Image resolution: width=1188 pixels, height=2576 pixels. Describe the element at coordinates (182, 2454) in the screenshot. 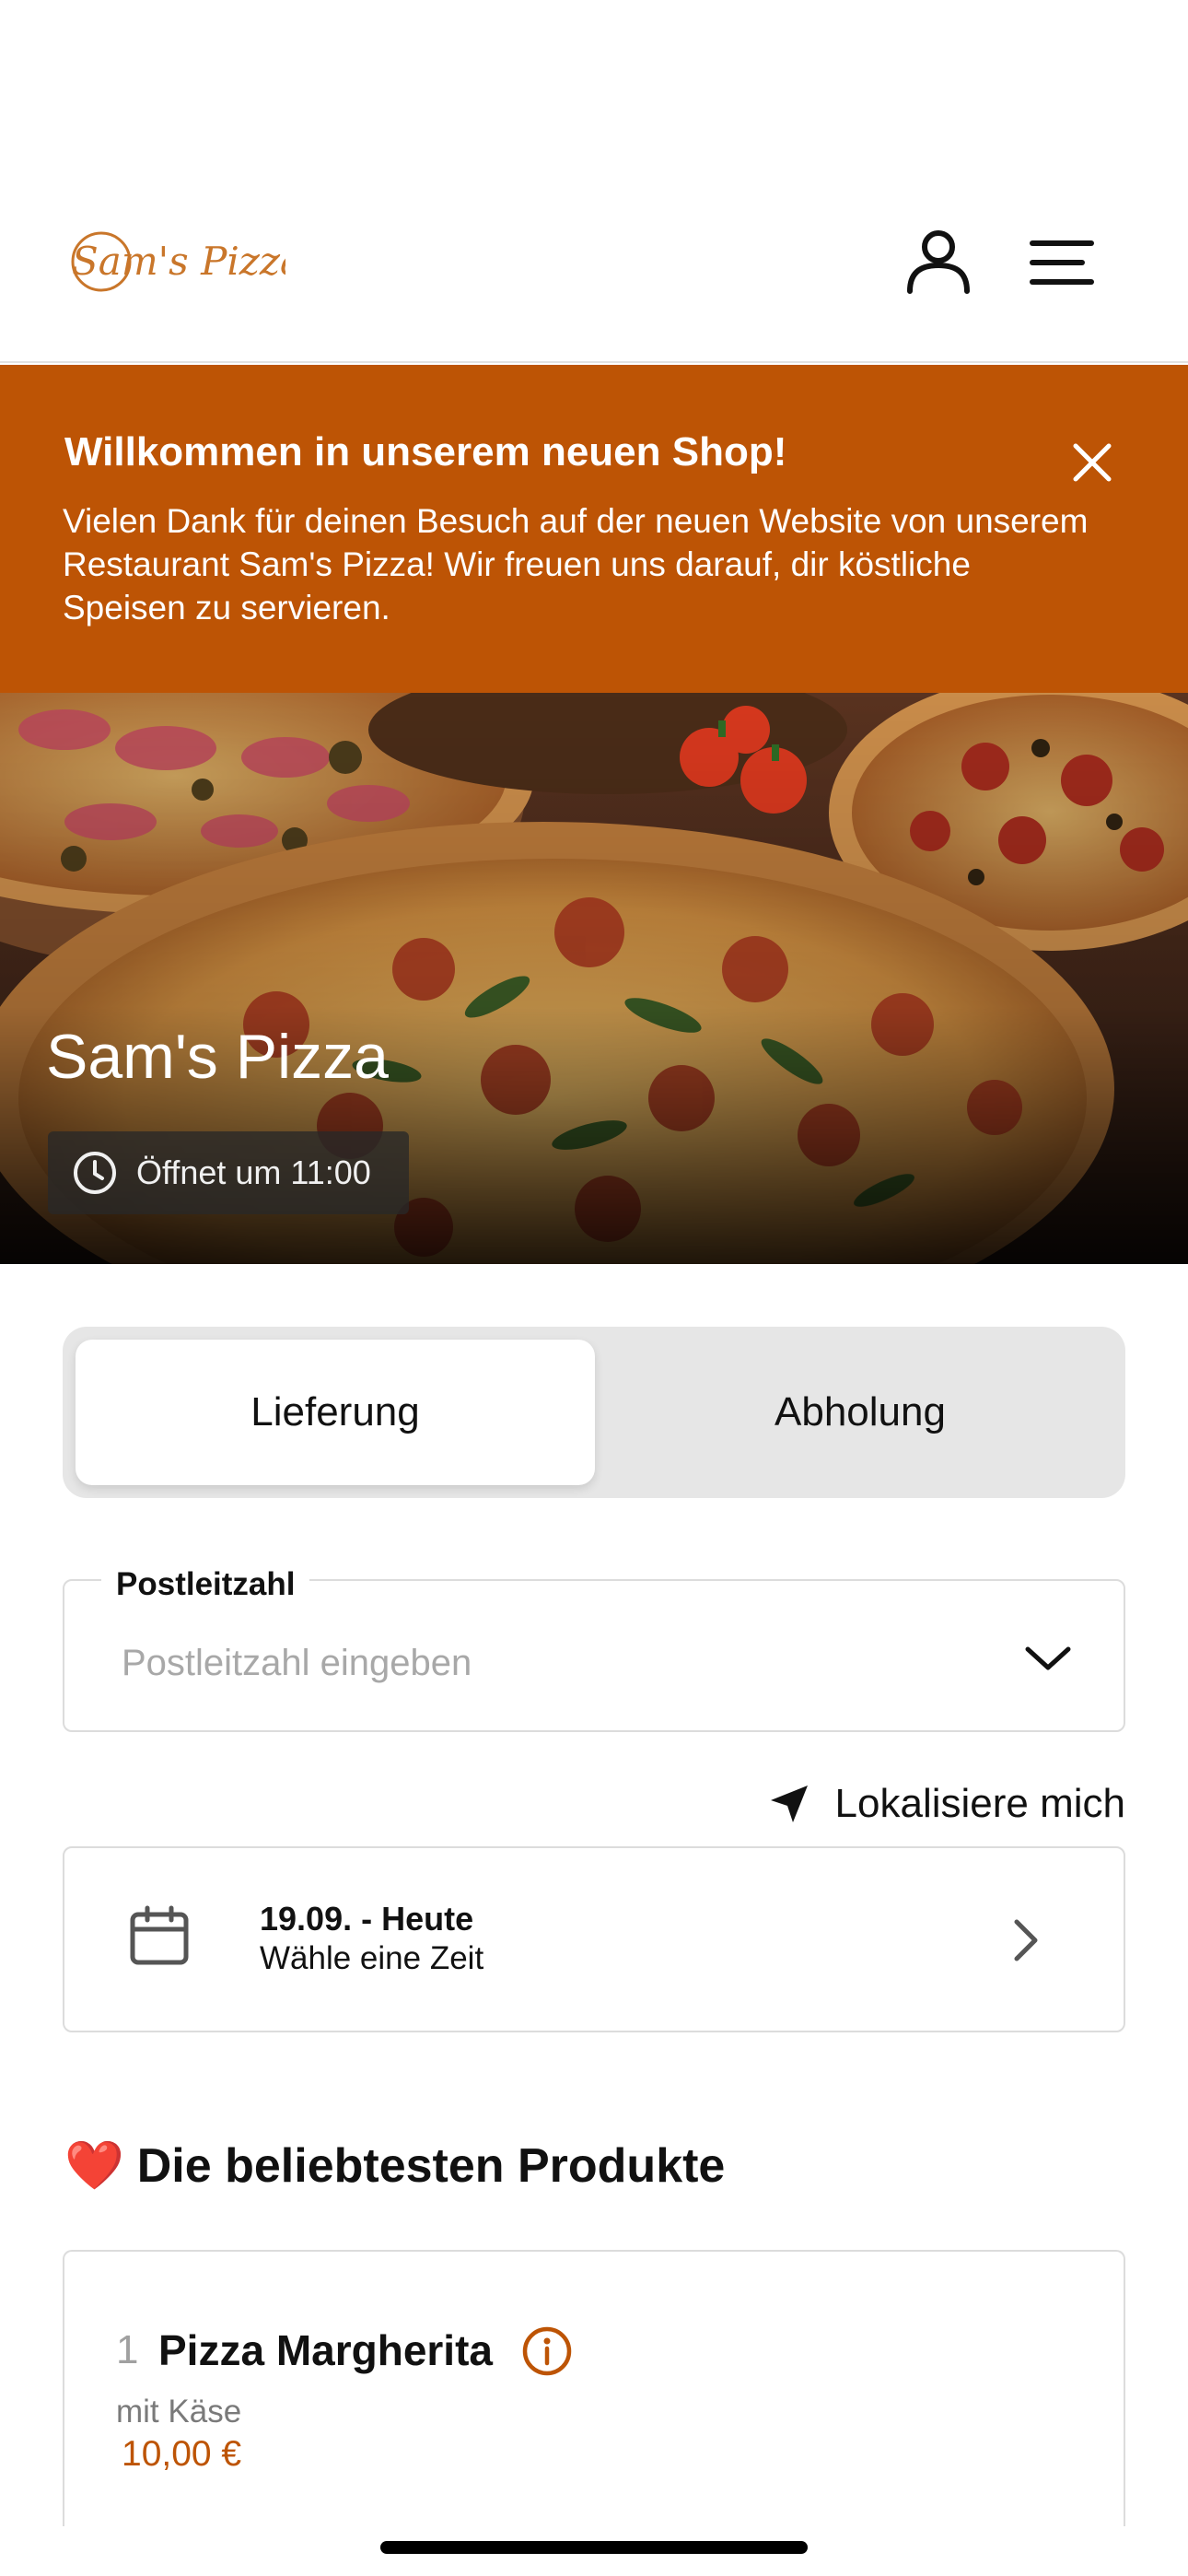

I see `product-price: 10,00 €` at that location.